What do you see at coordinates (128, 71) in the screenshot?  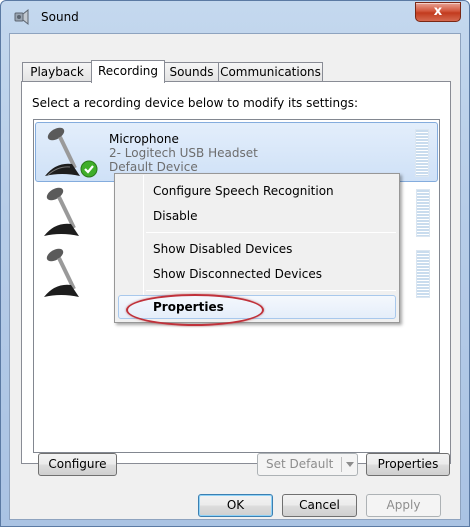 I see `tab-recording: Recording` at bounding box center [128, 71].